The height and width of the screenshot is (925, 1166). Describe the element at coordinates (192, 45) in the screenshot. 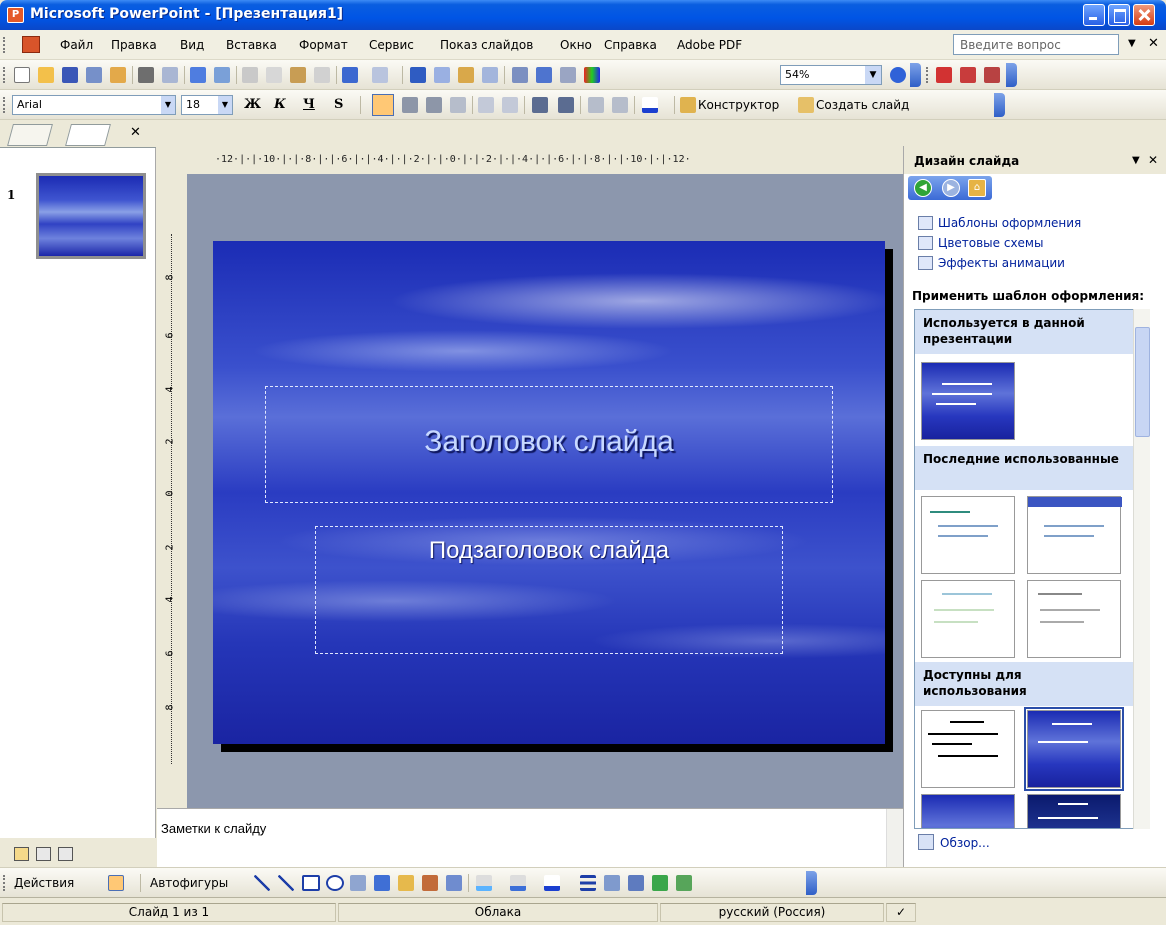

I see `menu-view: Вид` at that location.